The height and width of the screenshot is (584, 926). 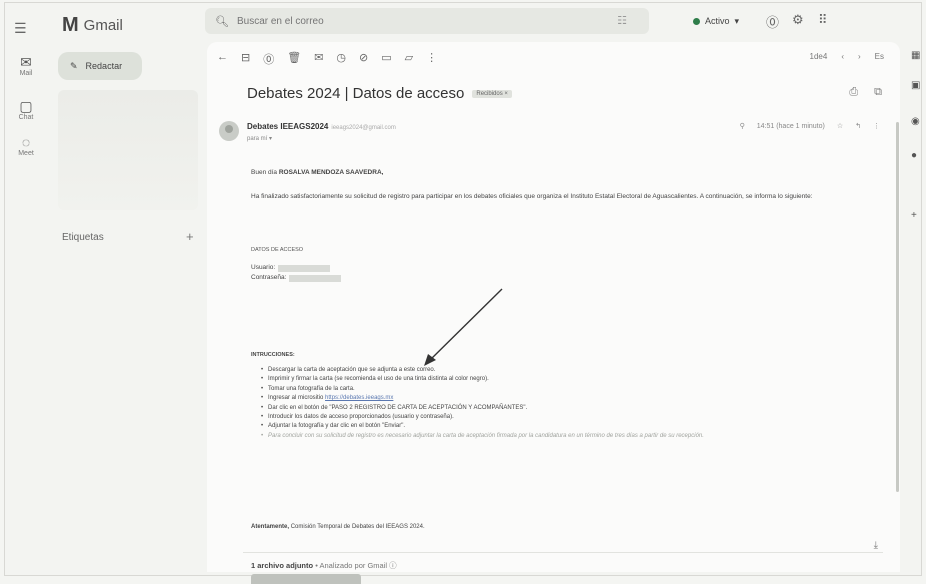 I want to click on annotation-arrow, so click(x=463, y=327).